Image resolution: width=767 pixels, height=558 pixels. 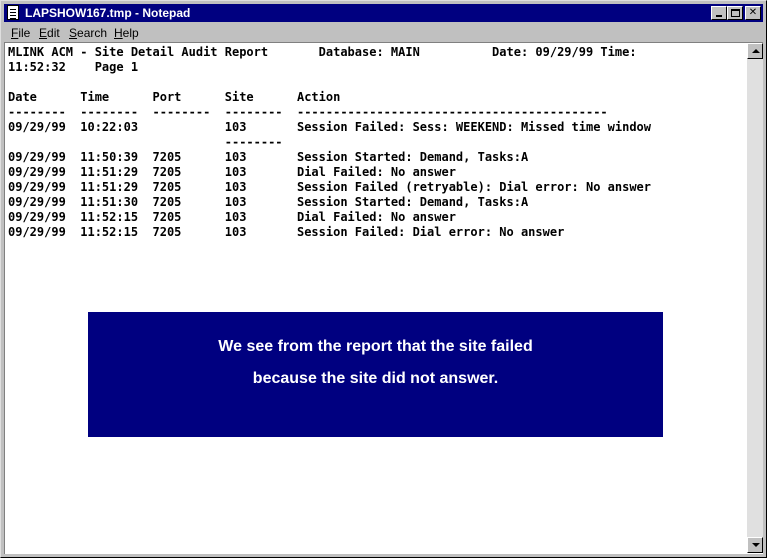 What do you see at coordinates (174, 97) in the screenshot?
I see `column-headers-line: Date Time Port Site Action` at bounding box center [174, 97].